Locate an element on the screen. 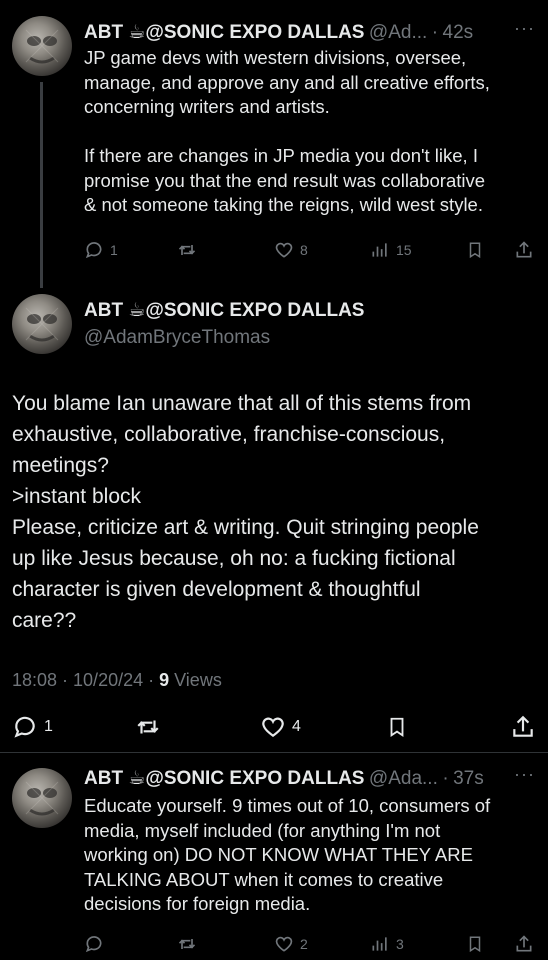  user-handle: @AdamBryceThomas is located at coordinates (177, 338).